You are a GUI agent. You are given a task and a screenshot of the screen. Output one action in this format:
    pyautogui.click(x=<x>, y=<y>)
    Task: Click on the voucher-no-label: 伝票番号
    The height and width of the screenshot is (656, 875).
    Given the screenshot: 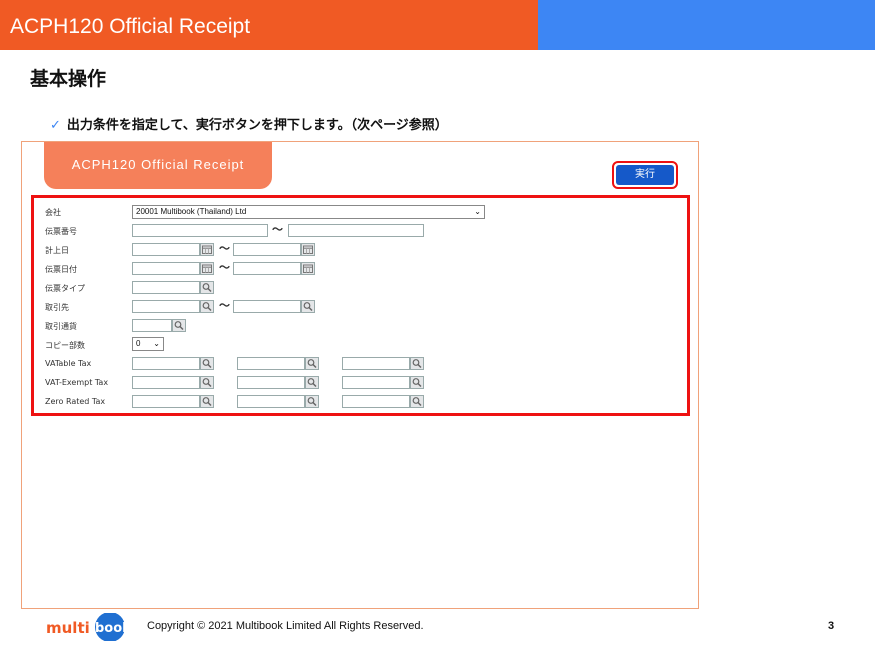 What is the action you would take?
    pyautogui.click(x=61, y=231)
    